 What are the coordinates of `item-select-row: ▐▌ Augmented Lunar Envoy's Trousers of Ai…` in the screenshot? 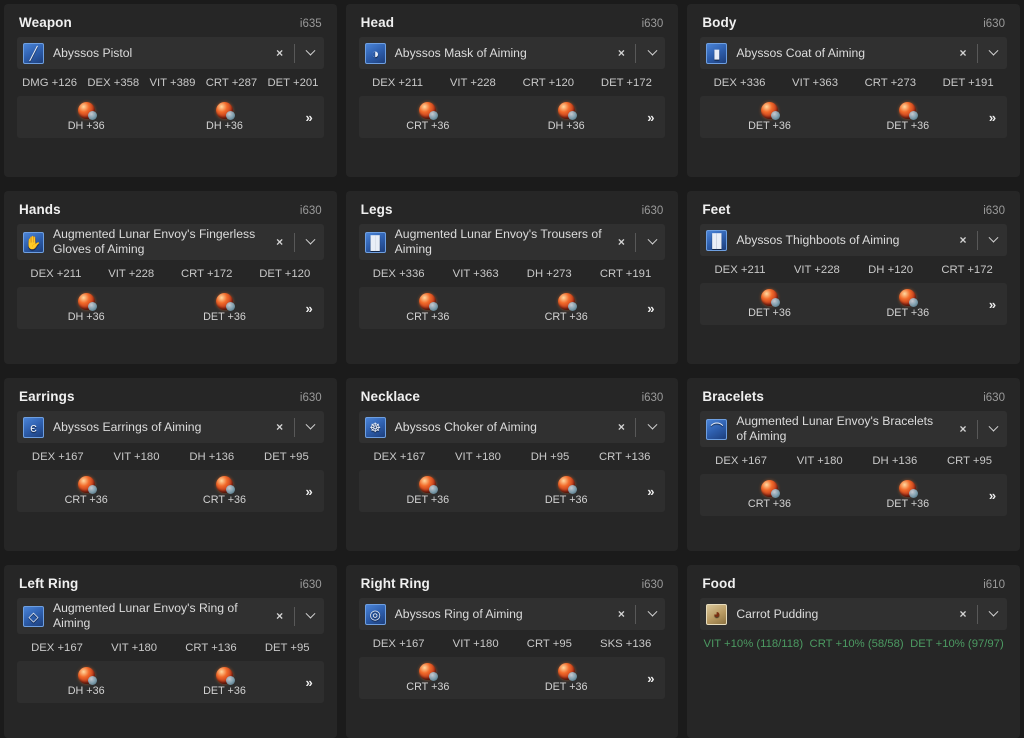 It's located at (512, 242).